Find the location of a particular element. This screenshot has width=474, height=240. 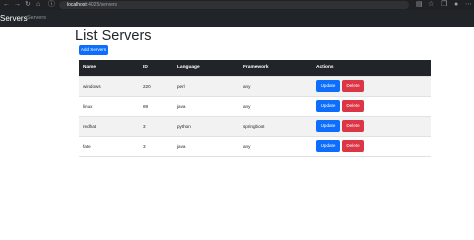

menu-icon: ⋯ is located at coordinates (468, 5).